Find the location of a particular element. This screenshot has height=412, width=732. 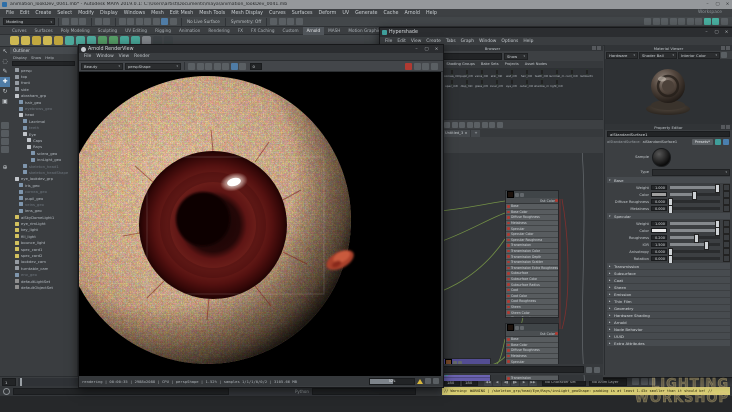

command-result-field is located at coordinates (363, 391).